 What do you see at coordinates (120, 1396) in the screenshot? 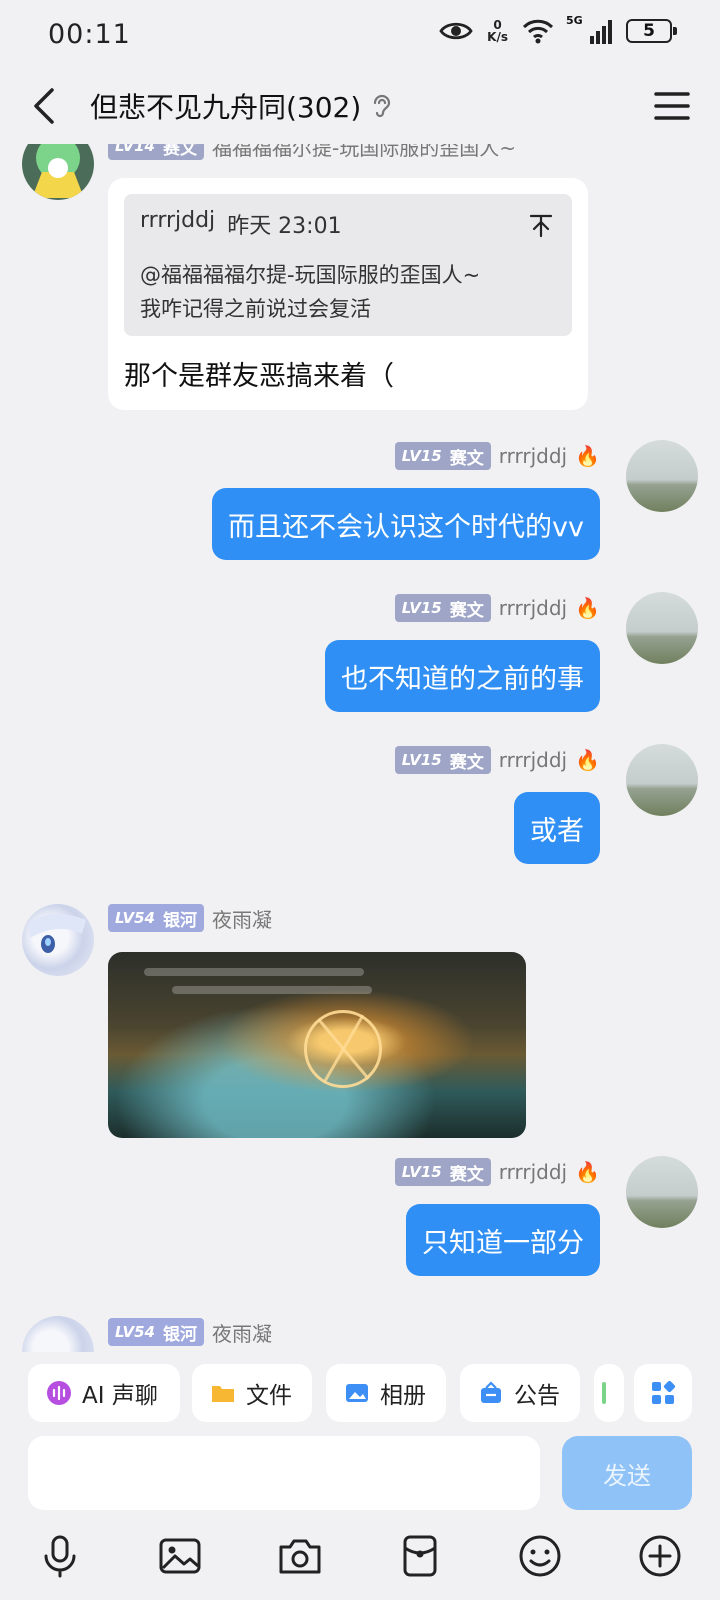
I see `chip-label: AI 声聊` at bounding box center [120, 1396].